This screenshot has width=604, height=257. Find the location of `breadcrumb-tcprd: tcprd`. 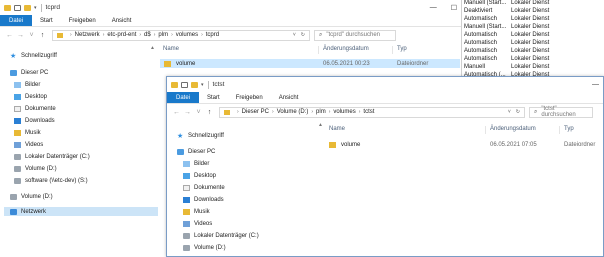

breadcrumb-tcprd: tcprd is located at coordinates (212, 35).